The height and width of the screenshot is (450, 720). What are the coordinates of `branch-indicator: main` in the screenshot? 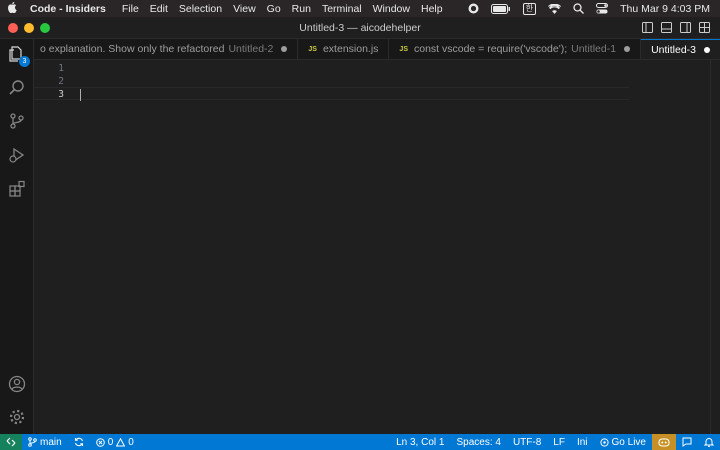 It's located at (45, 442).